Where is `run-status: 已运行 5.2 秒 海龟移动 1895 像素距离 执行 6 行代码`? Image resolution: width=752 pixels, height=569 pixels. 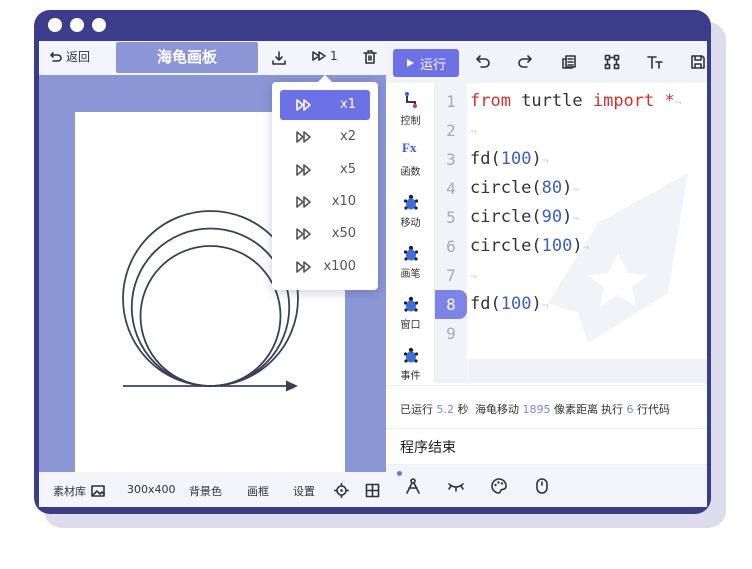
run-status: 已运行 5.2 秒 海龟移动 1895 像素距离 执行 6 行代码 is located at coordinates (546, 406).